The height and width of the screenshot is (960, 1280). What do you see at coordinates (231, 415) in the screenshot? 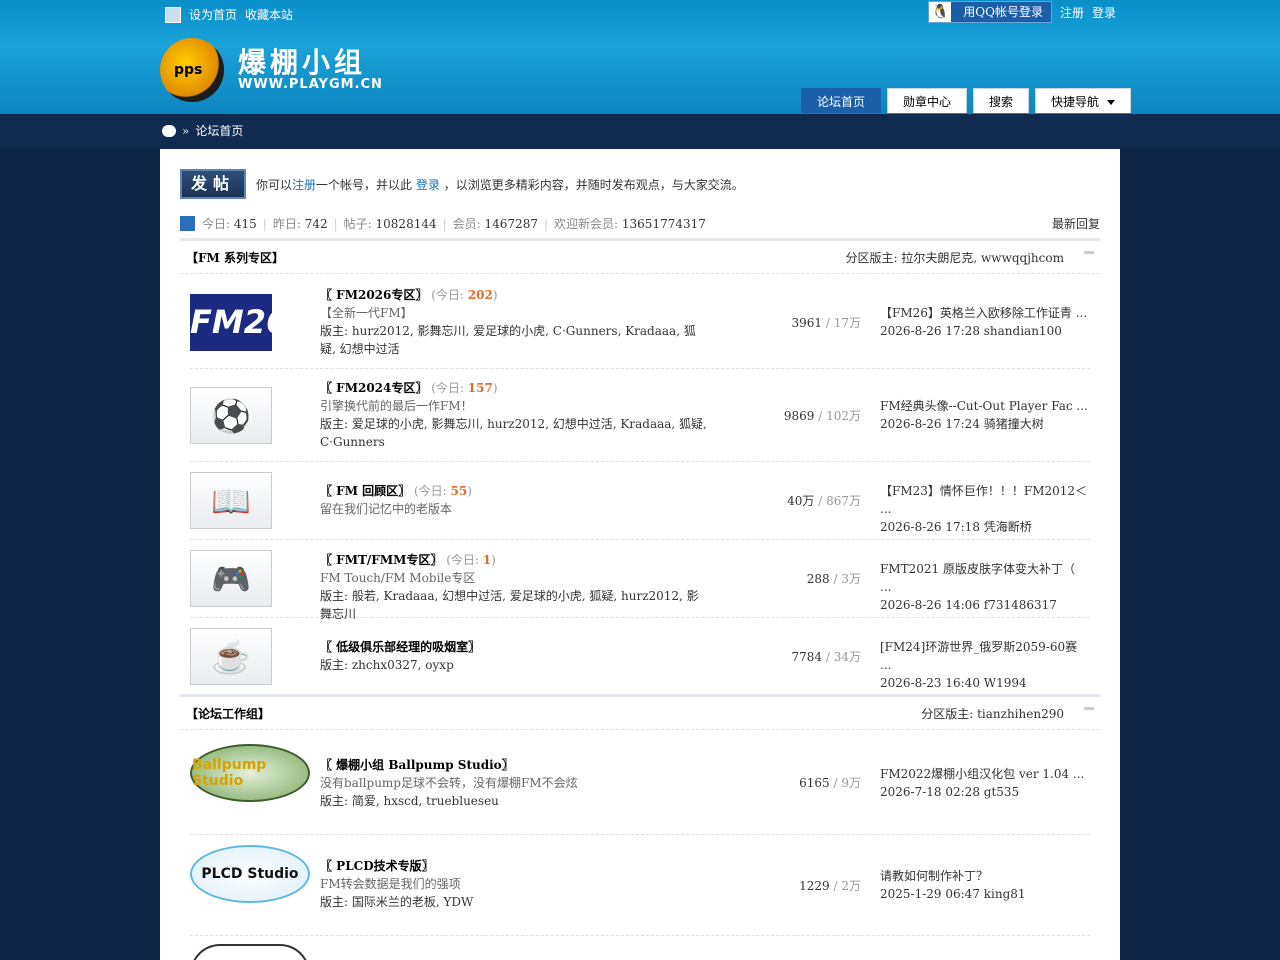
I see `soccer-ball-icon: ⚽` at bounding box center [231, 415].